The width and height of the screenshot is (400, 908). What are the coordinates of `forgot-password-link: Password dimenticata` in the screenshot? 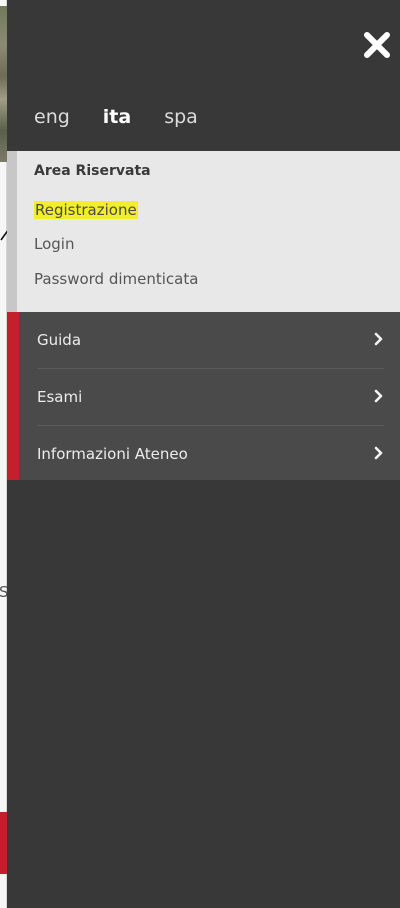 It's located at (116, 279).